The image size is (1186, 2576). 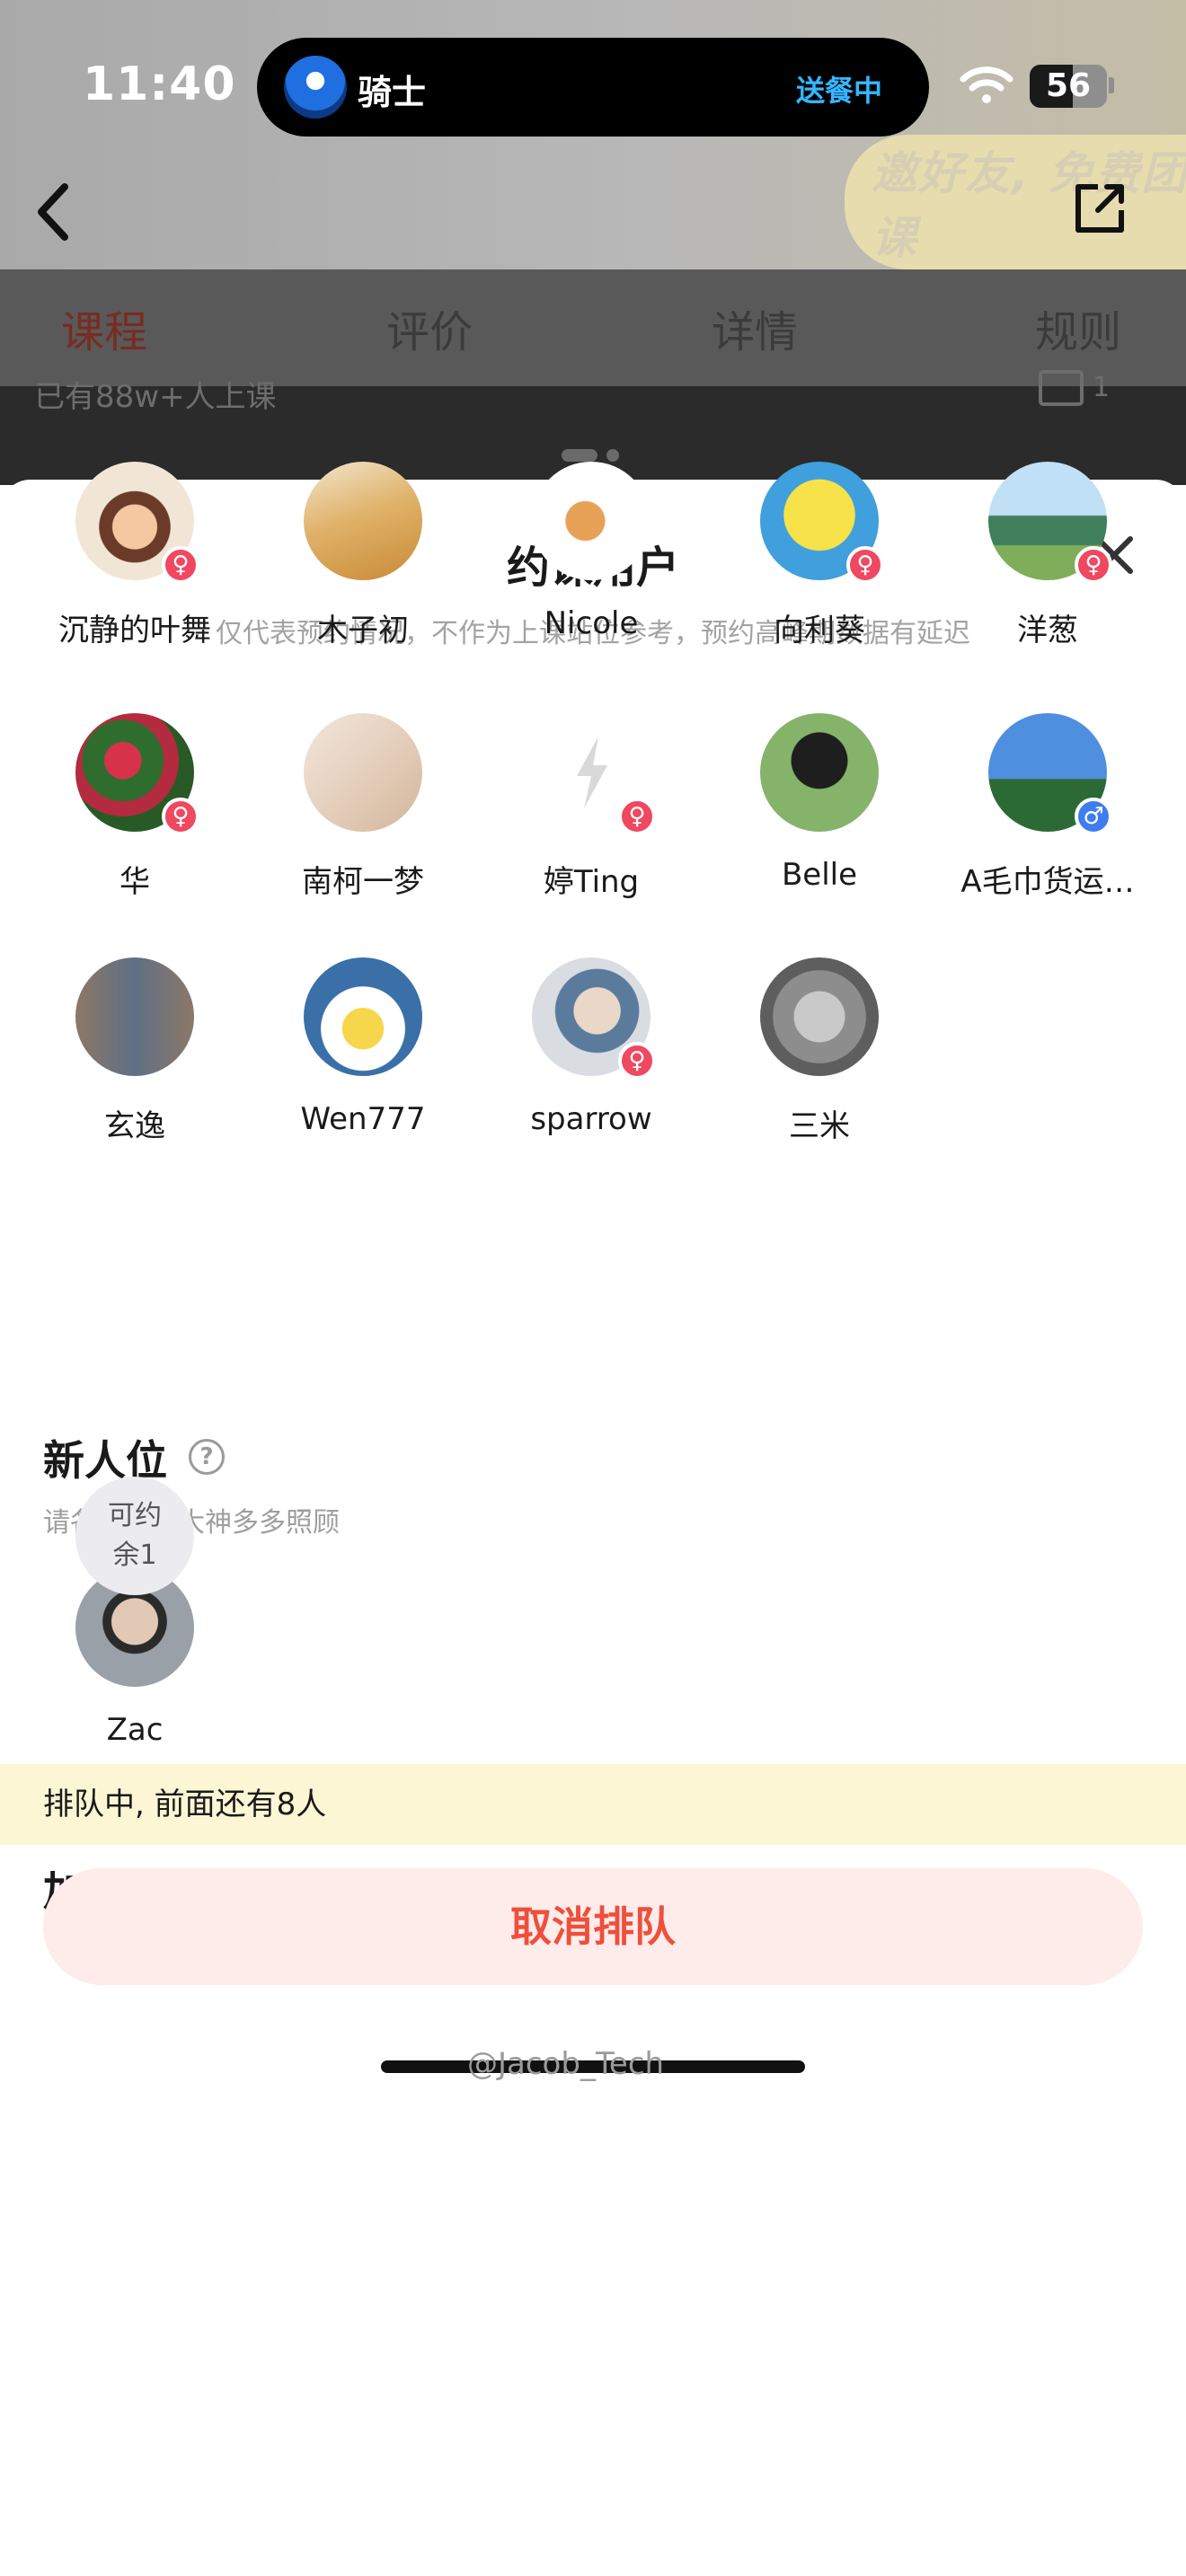 I want to click on booked-user: 三米, so click(x=819, y=1065).